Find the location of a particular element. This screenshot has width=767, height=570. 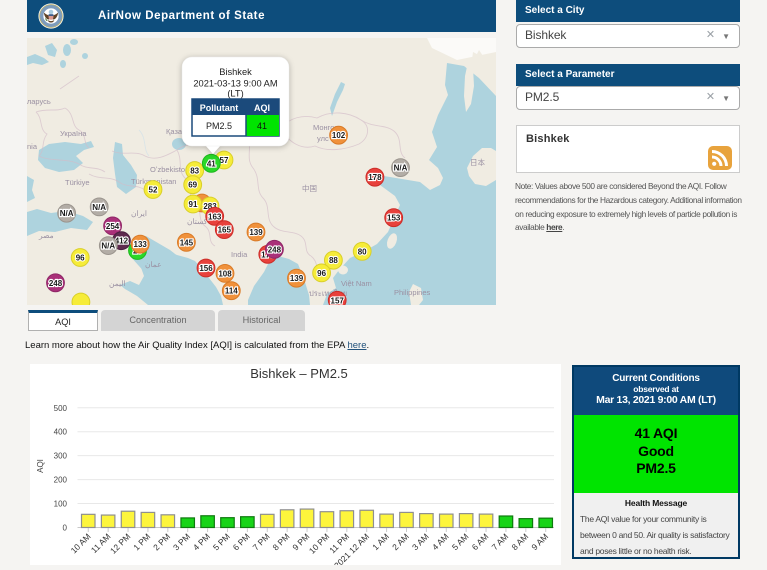

svg-text: عمان is located at coordinates (153, 264).